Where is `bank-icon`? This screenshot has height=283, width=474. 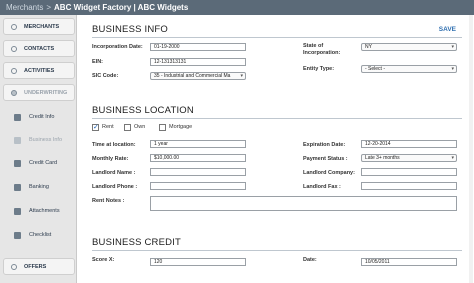 bank-icon is located at coordinates (17, 187).